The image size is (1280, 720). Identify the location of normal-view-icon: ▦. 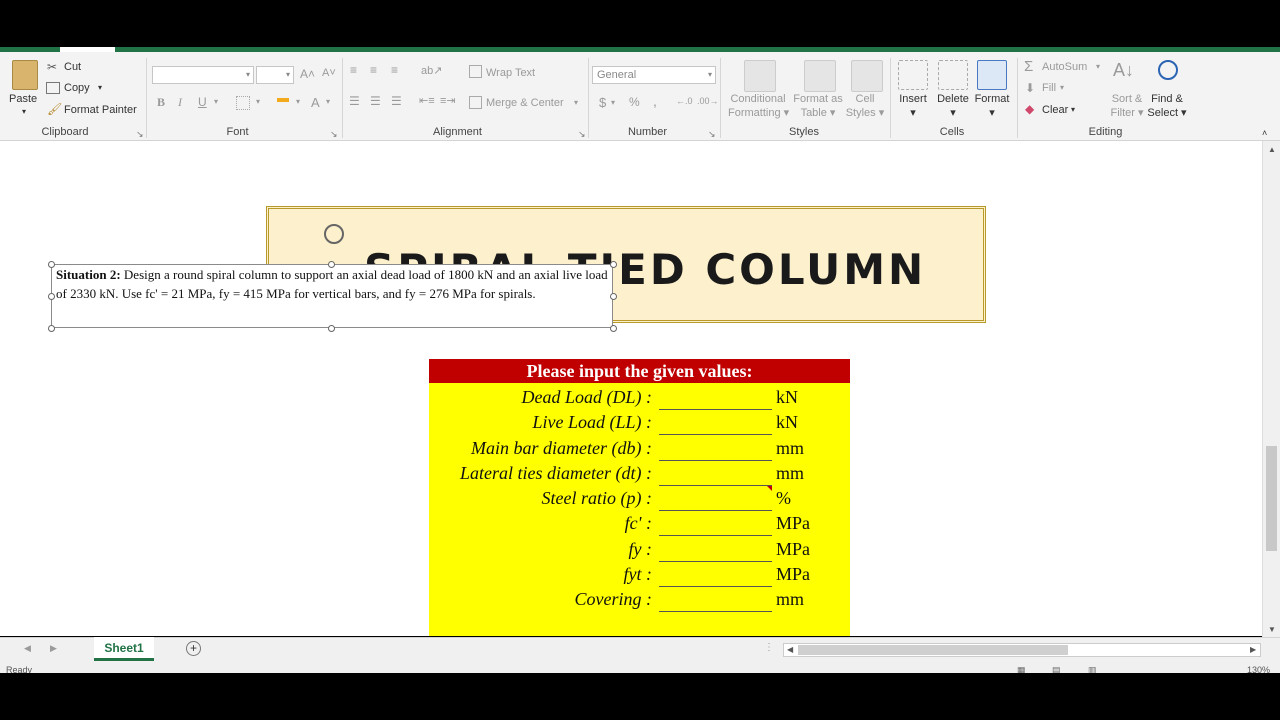
(1021, 669).